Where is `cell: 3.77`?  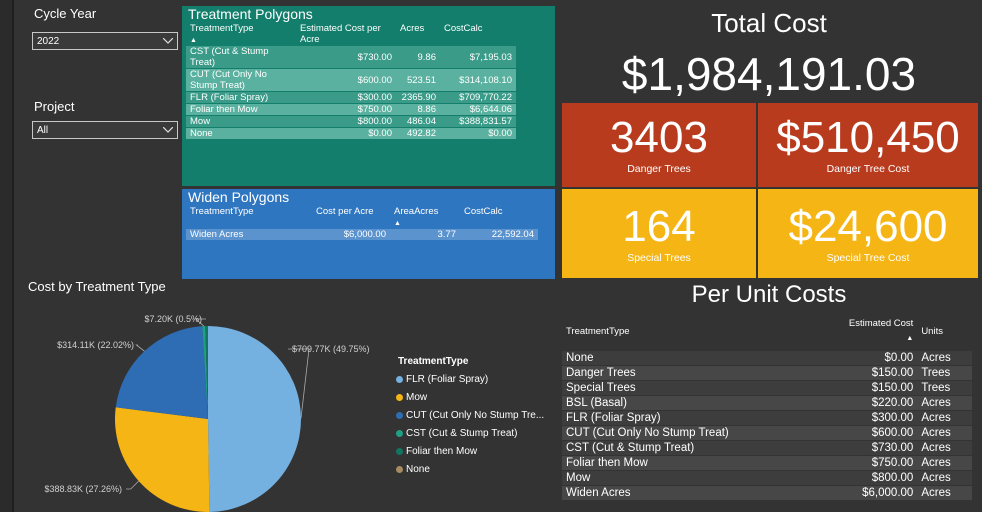
cell: 3.77 is located at coordinates (425, 234).